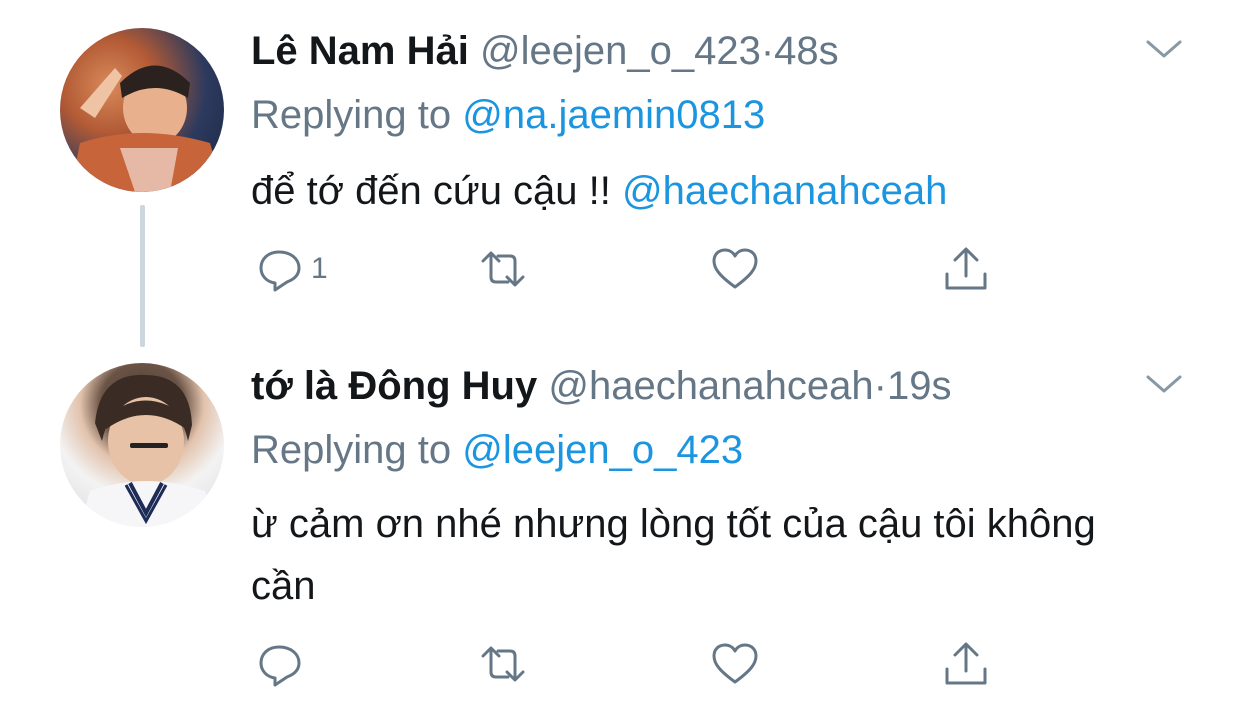 Image resolution: width=1242 pixels, height=719 pixels. What do you see at coordinates (701, 664) in the screenshot?
I see `tweet-actions` at bounding box center [701, 664].